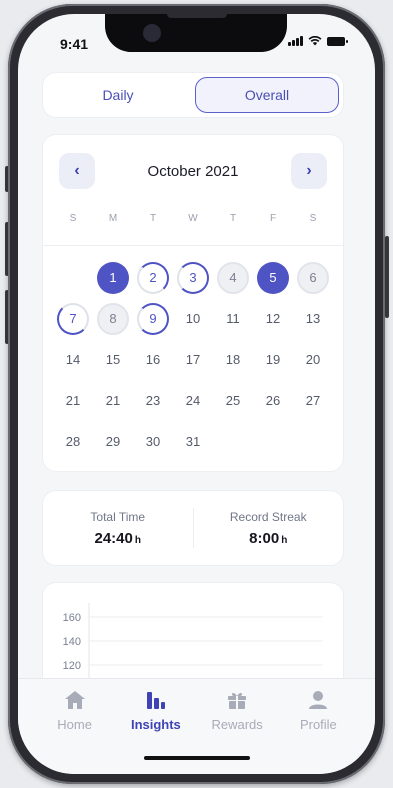 The image size is (393, 788). Describe the element at coordinates (318, 700) in the screenshot. I see `profile-icon` at that location.